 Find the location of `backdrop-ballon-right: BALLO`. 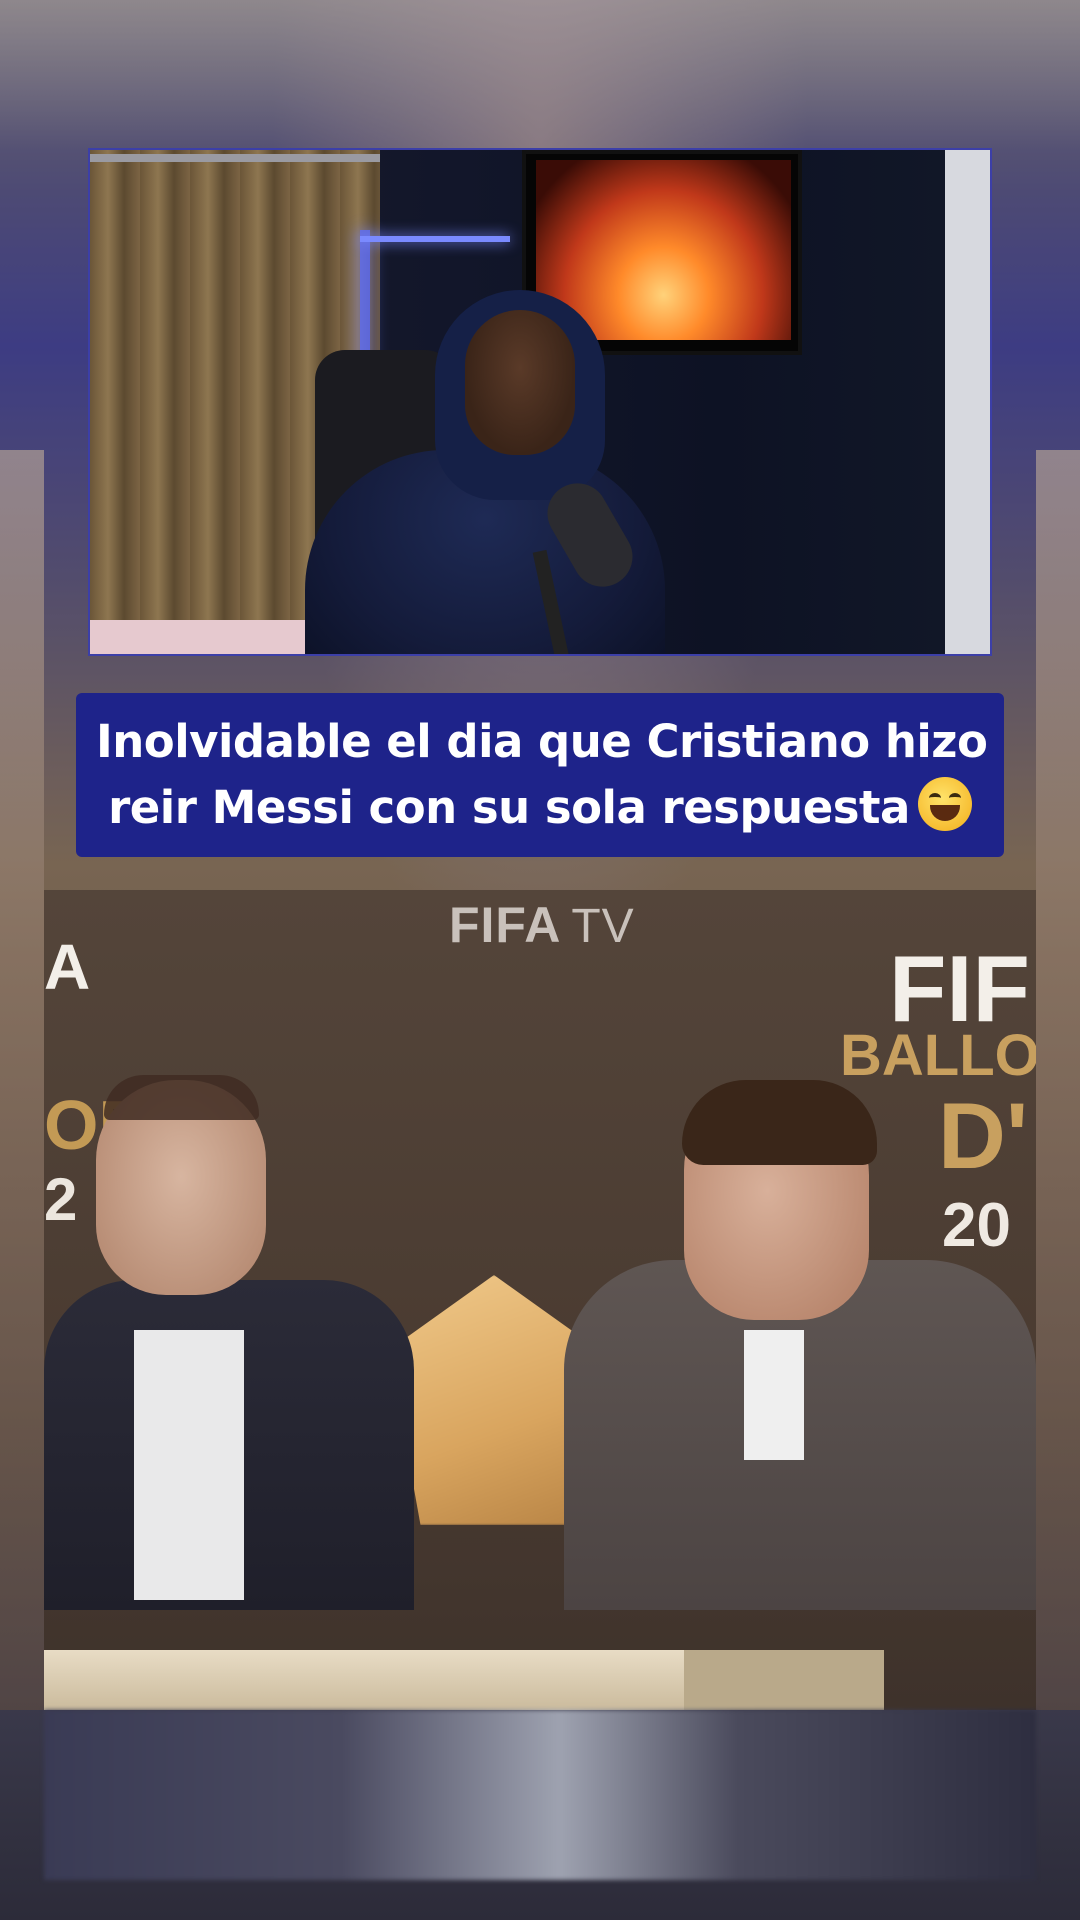

backdrop-ballon-right: BALLO is located at coordinates (938, 1055).